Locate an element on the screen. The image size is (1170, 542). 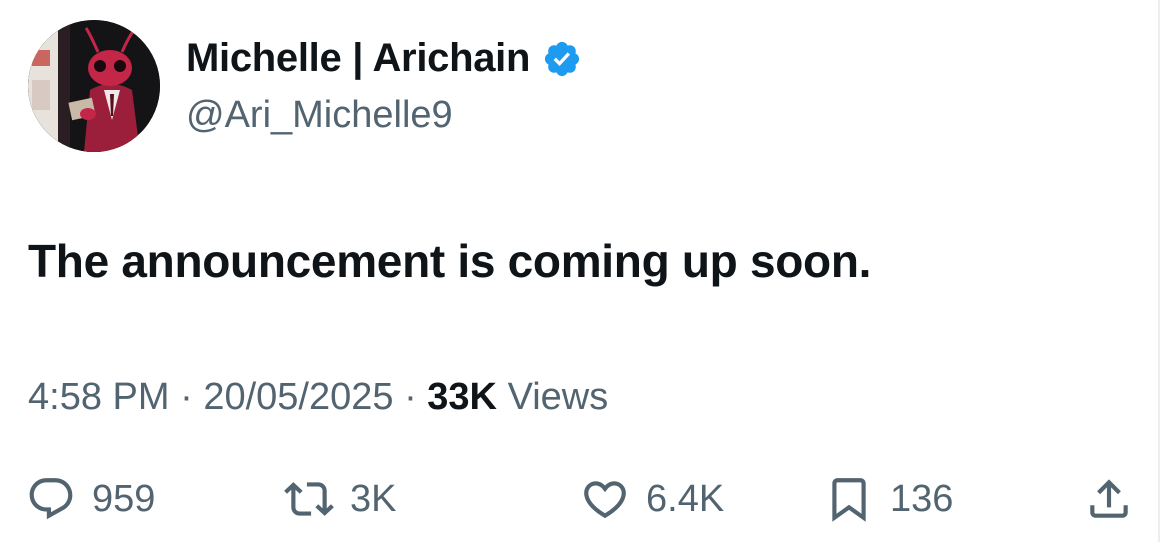
verified-badge-icon is located at coordinates (562, 59).